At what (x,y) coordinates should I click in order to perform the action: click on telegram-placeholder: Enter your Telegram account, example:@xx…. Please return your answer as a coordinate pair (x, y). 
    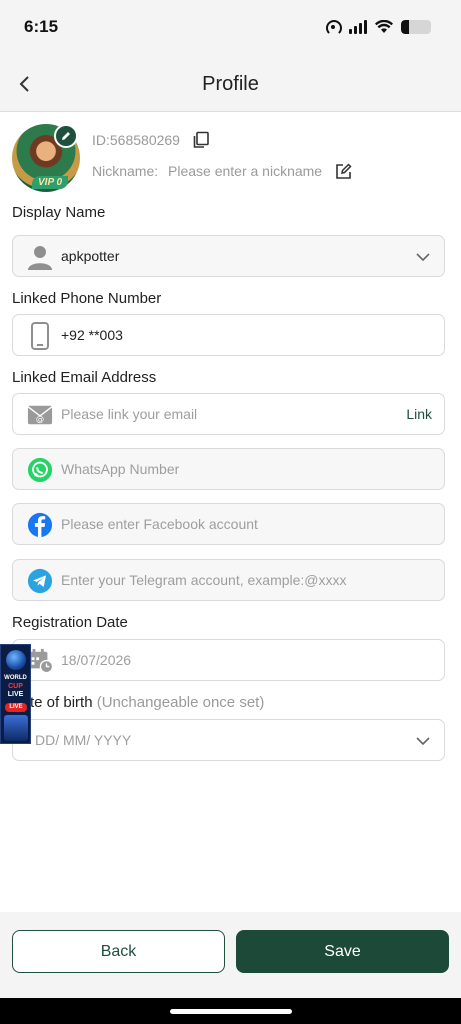
    Looking at the image, I should click on (204, 580).